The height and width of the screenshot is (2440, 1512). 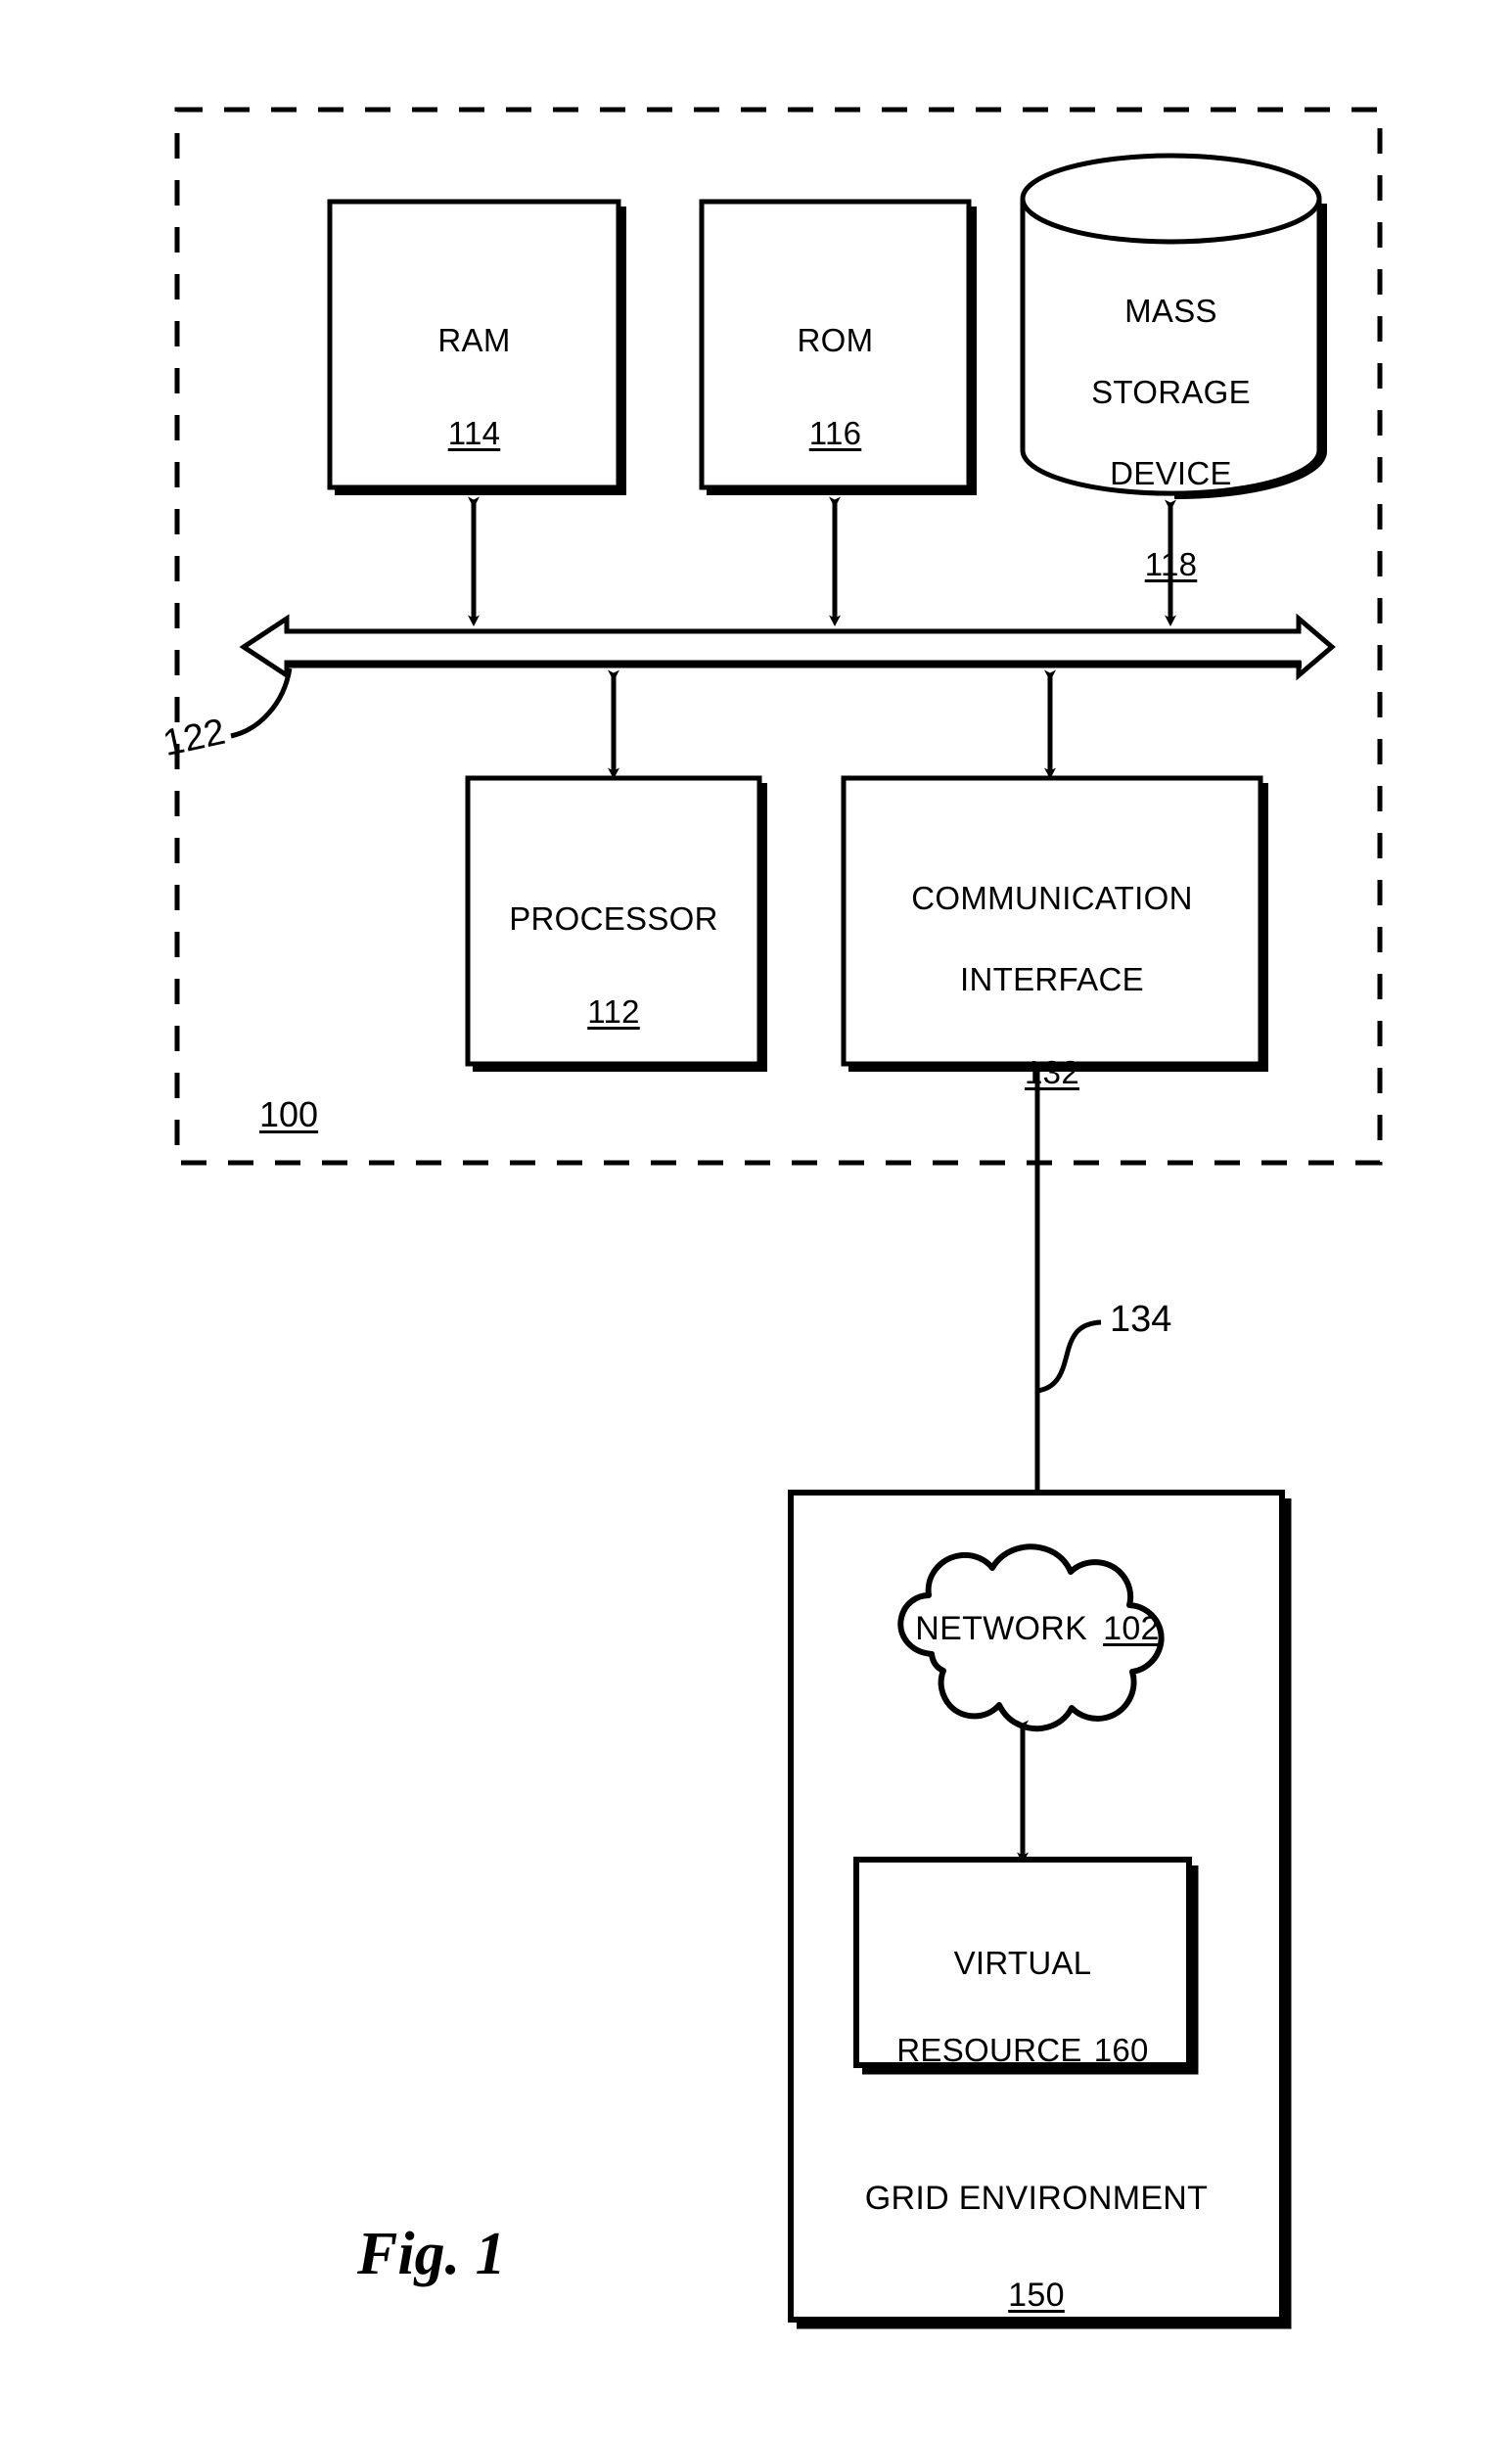 What do you see at coordinates (1022, 1962) in the screenshot?
I see `virtual-resource-line1: VIRTUAL` at bounding box center [1022, 1962].